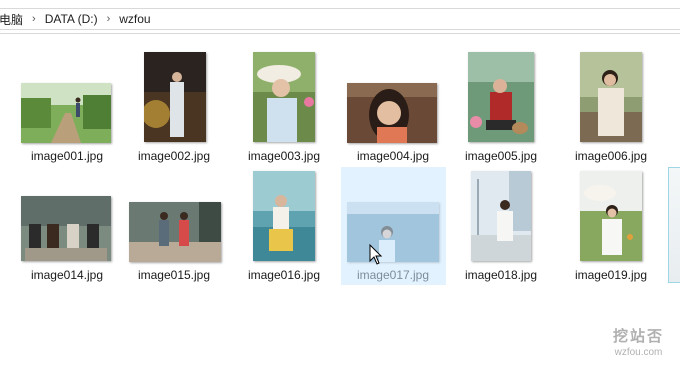 The image size is (680, 366). Describe the element at coordinates (393, 156) in the screenshot. I see `file-name: image004.jpg` at that location.